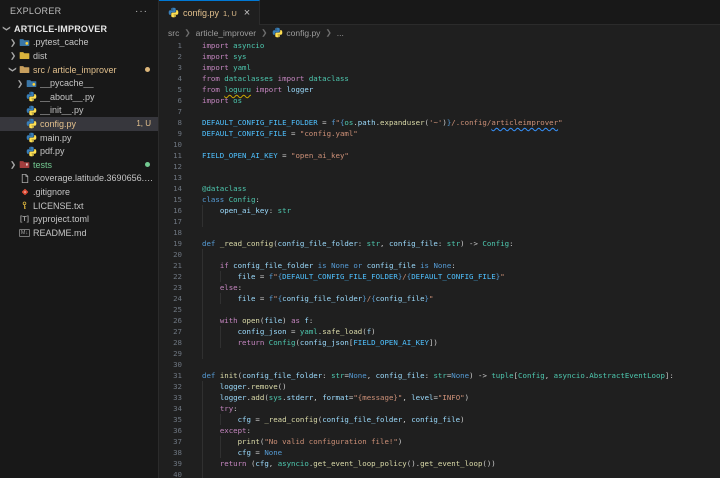 Image resolution: width=720 pixels, height=478 pixels. Describe the element at coordinates (255, 210) in the screenshot. I see `code-text: open_ai_key: str` at that location.